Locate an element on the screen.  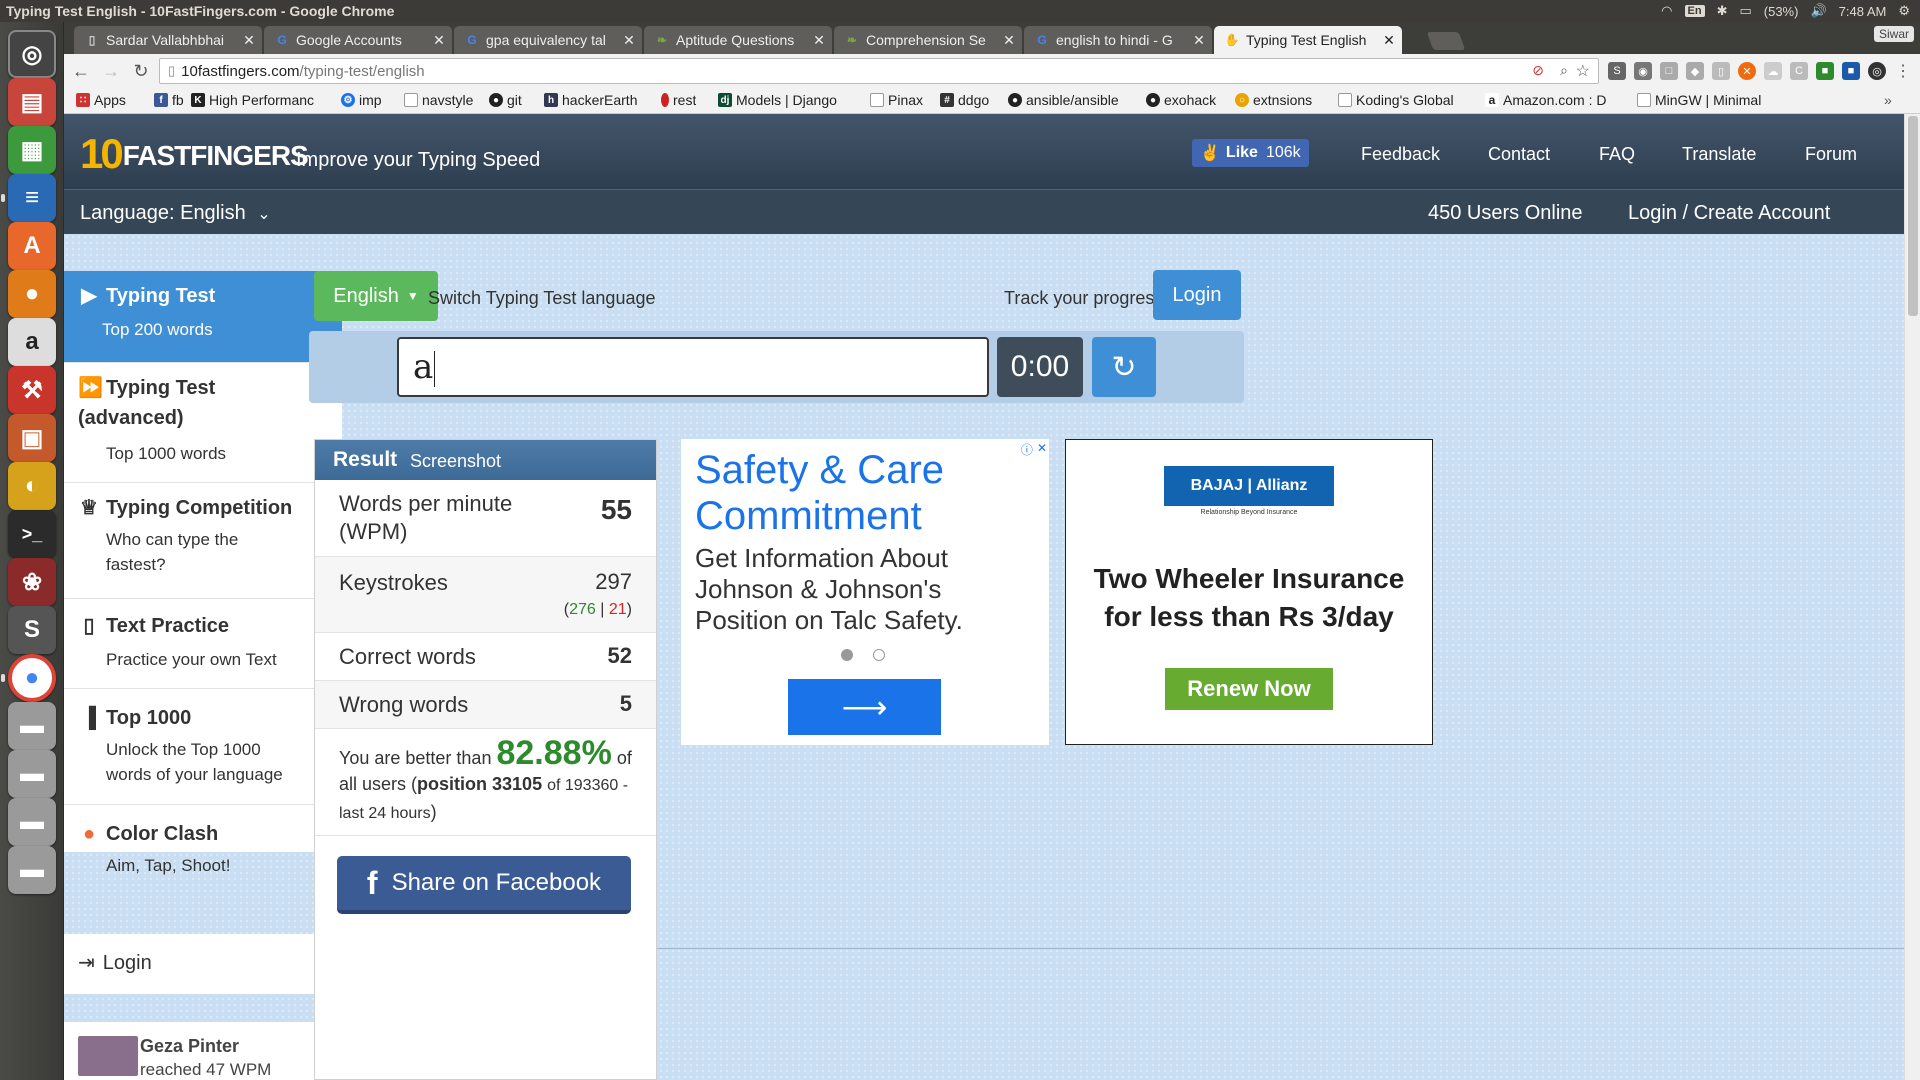
back-icon: ← is located at coordinates (81, 71).